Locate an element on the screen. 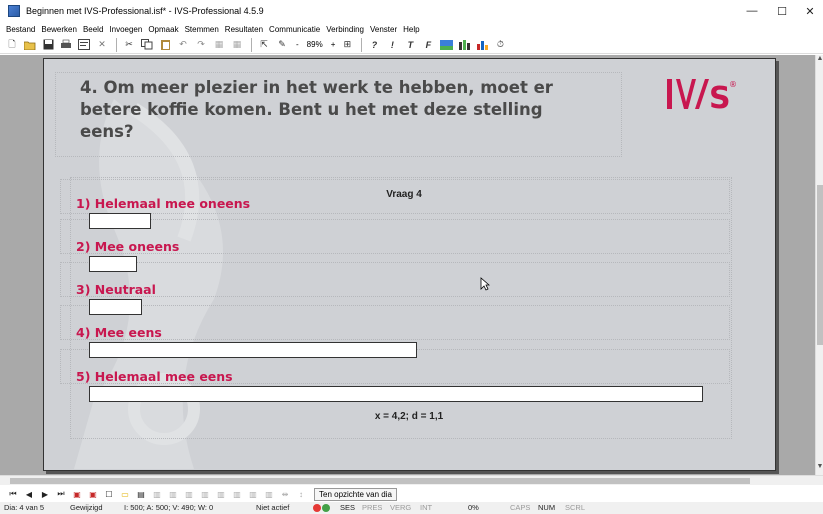 The width and height of the screenshot is (823, 514). horizontal-scrollbar is located at coordinates (411, 480).